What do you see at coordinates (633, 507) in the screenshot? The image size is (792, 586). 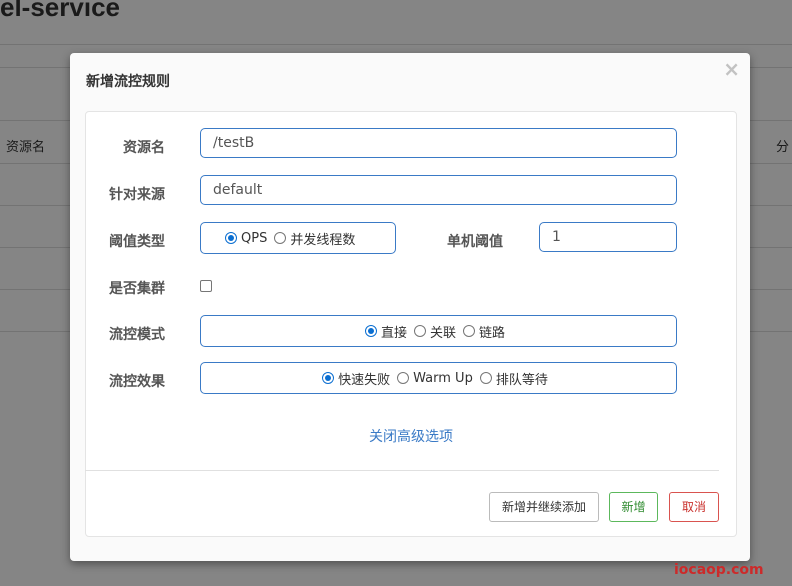 I see `add-button: 新增` at bounding box center [633, 507].